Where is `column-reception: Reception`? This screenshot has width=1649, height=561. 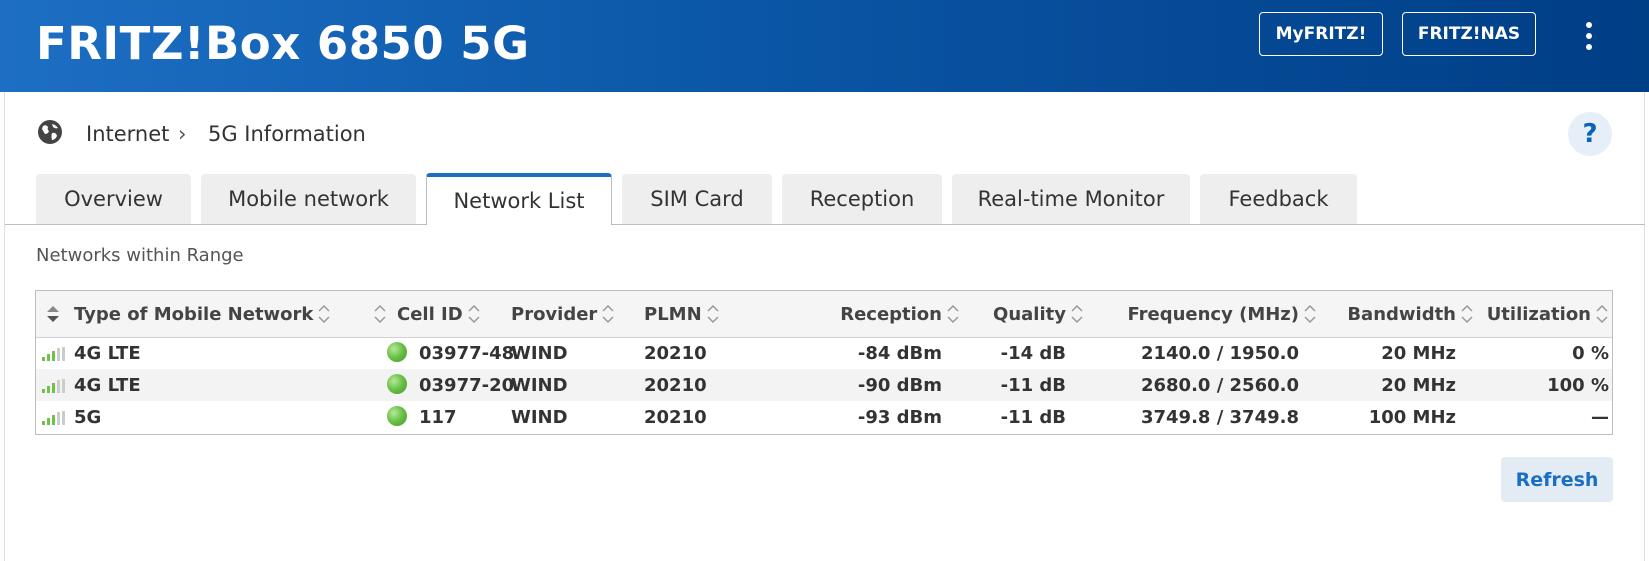 column-reception: Reception is located at coordinates (843, 314).